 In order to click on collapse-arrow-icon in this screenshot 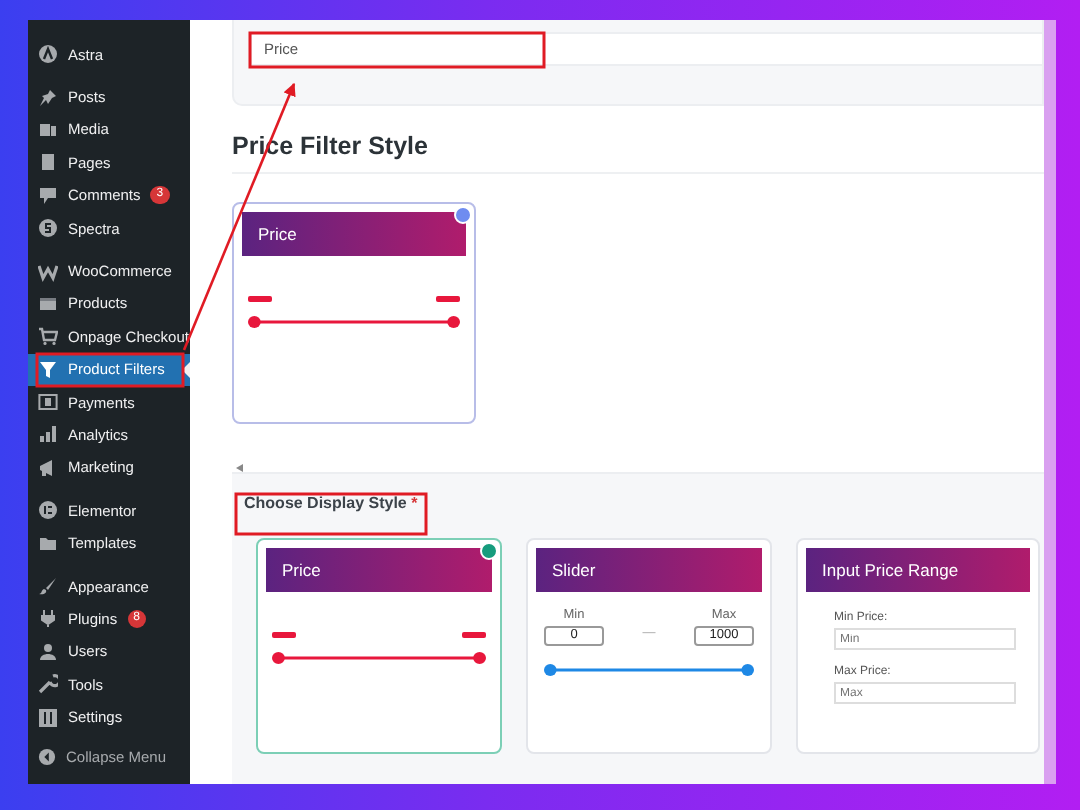, I will do `click(240, 468)`.